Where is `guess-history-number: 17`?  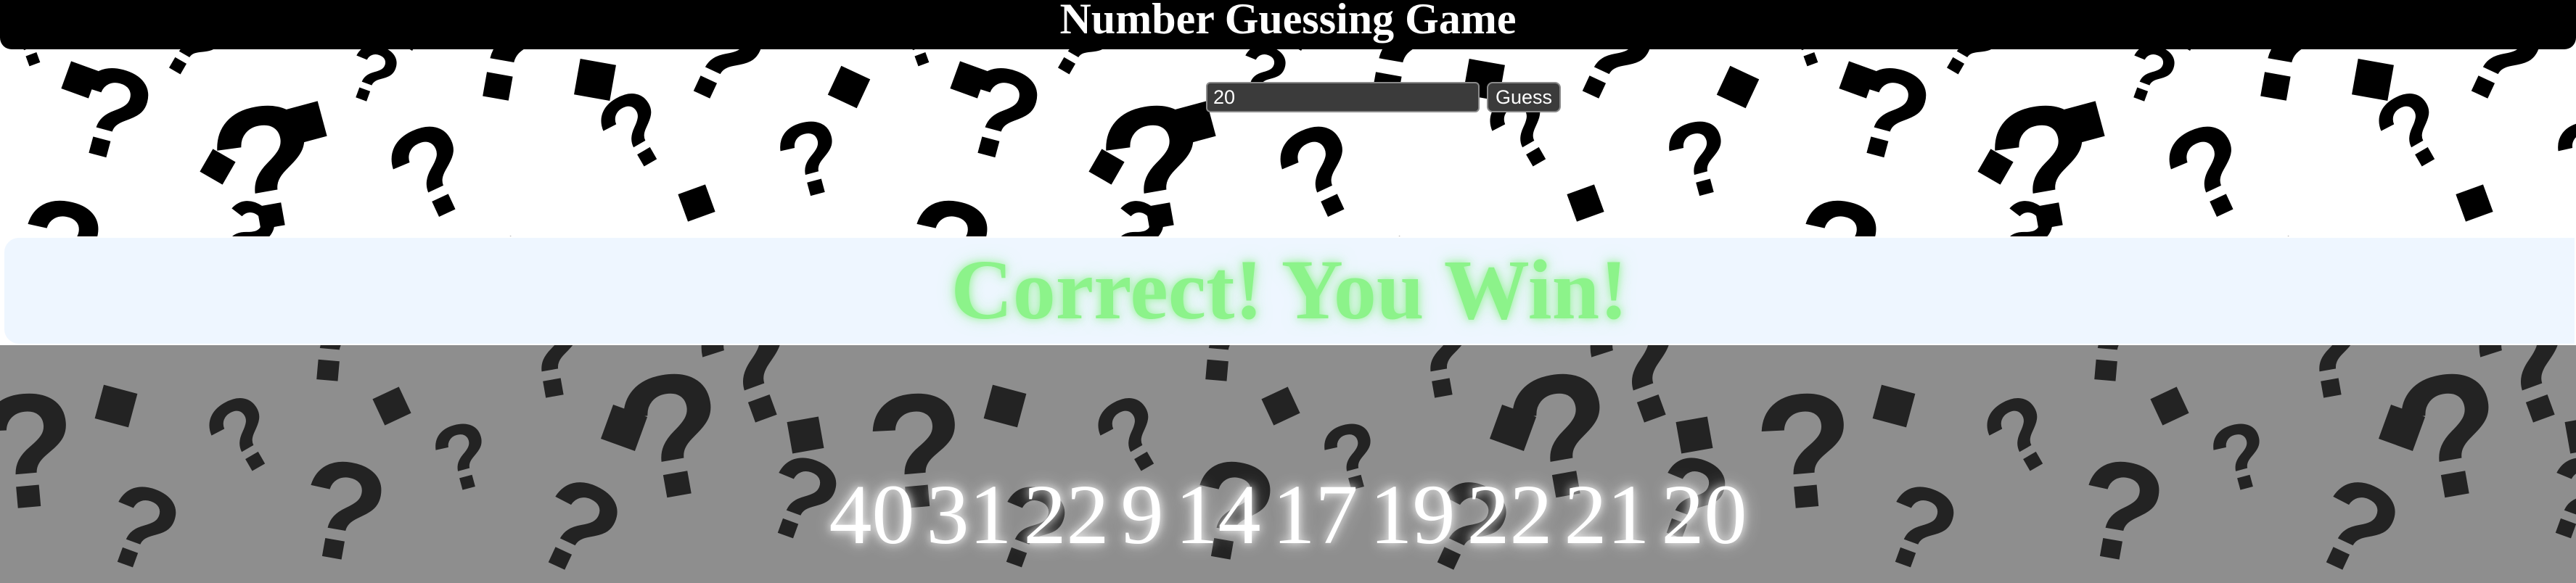 guess-history-number: 17 is located at coordinates (1315, 514).